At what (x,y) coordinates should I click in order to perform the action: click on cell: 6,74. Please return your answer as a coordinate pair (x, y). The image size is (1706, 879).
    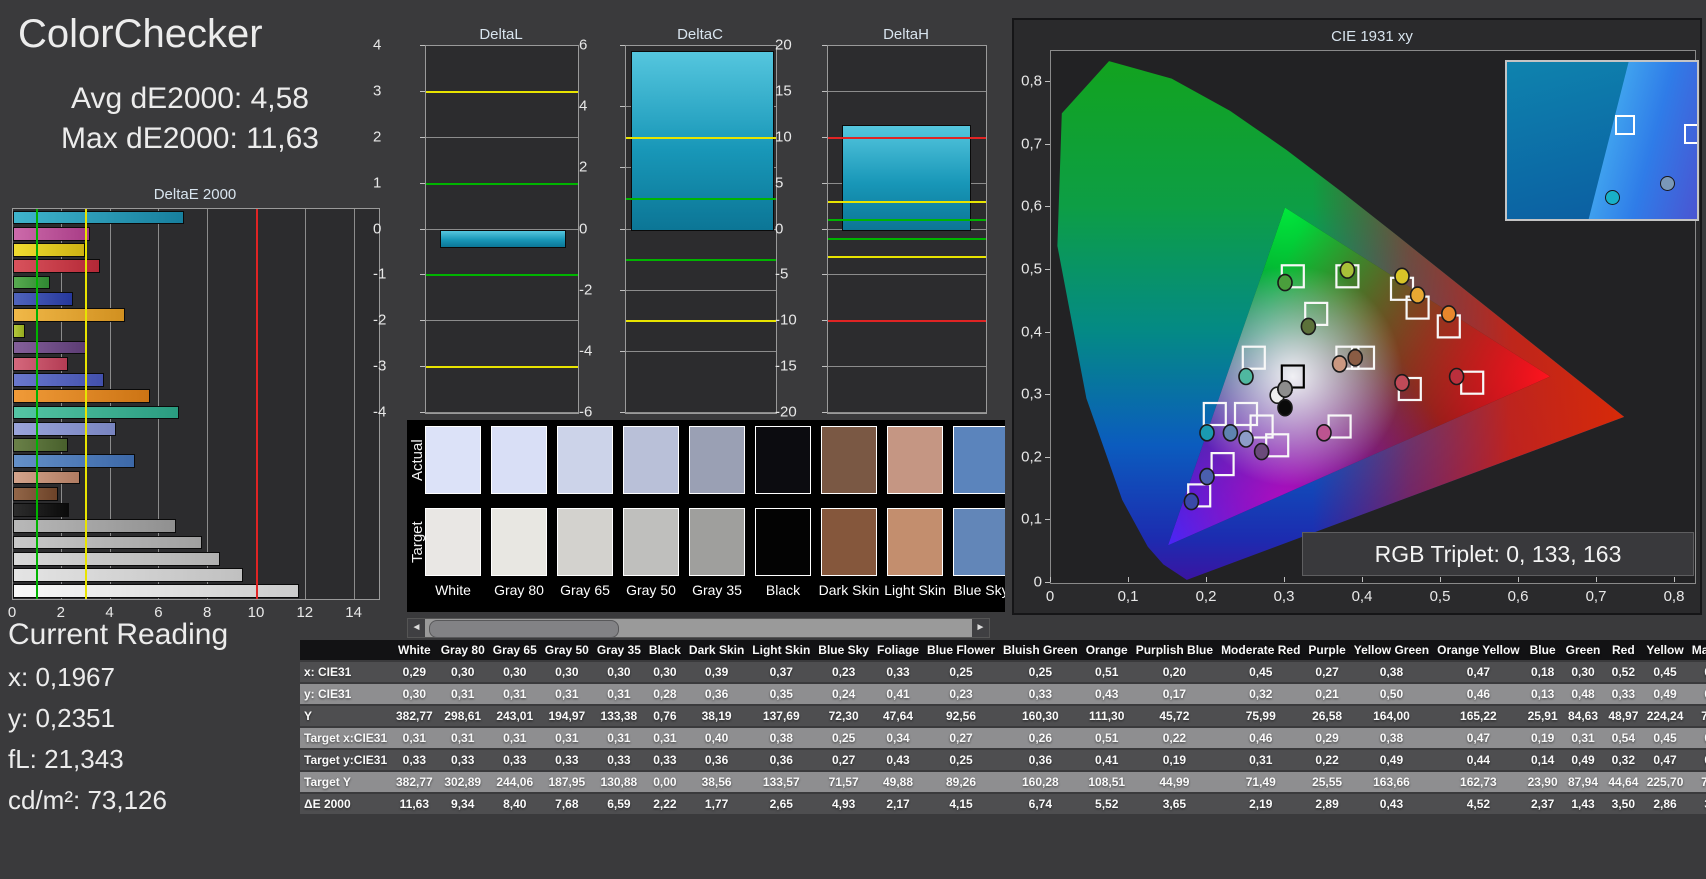
    Looking at the image, I should click on (1040, 804).